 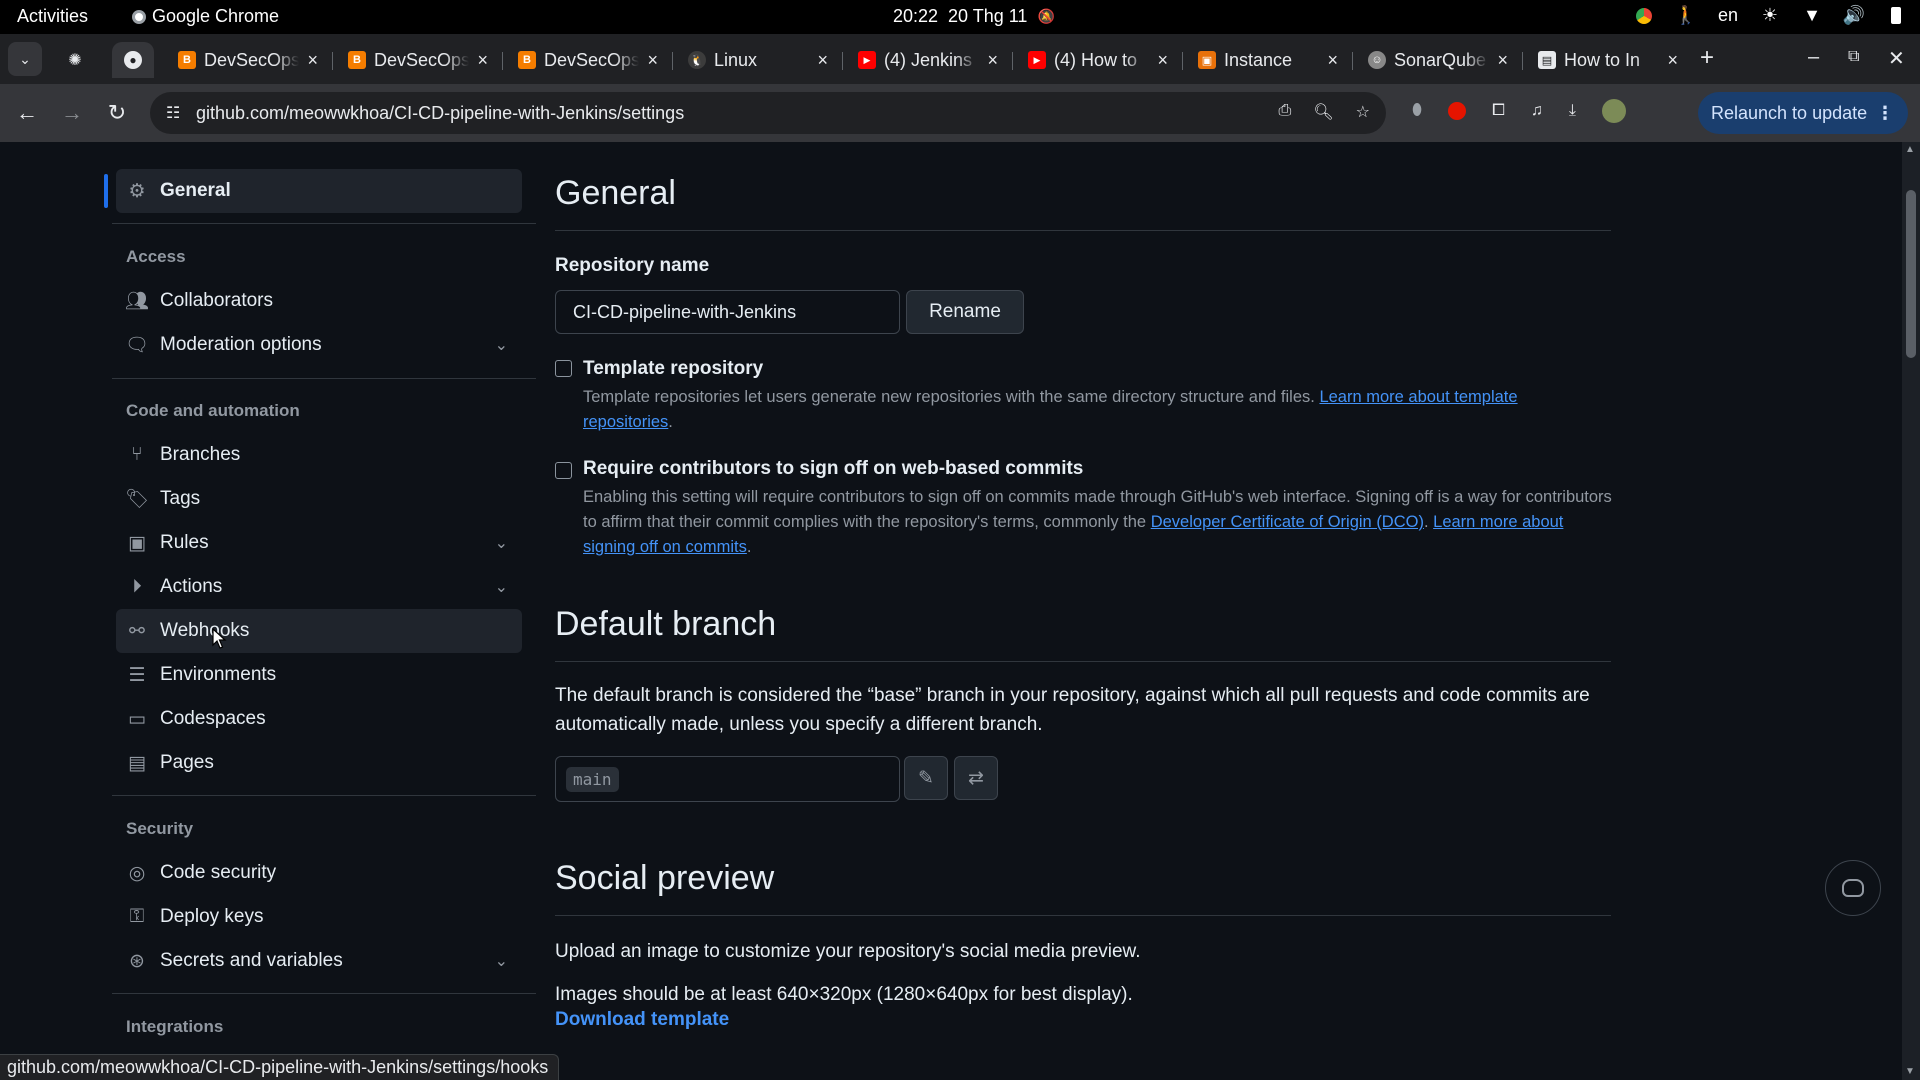 What do you see at coordinates (965, 312) in the screenshot?
I see `rename-button: Rename` at bounding box center [965, 312].